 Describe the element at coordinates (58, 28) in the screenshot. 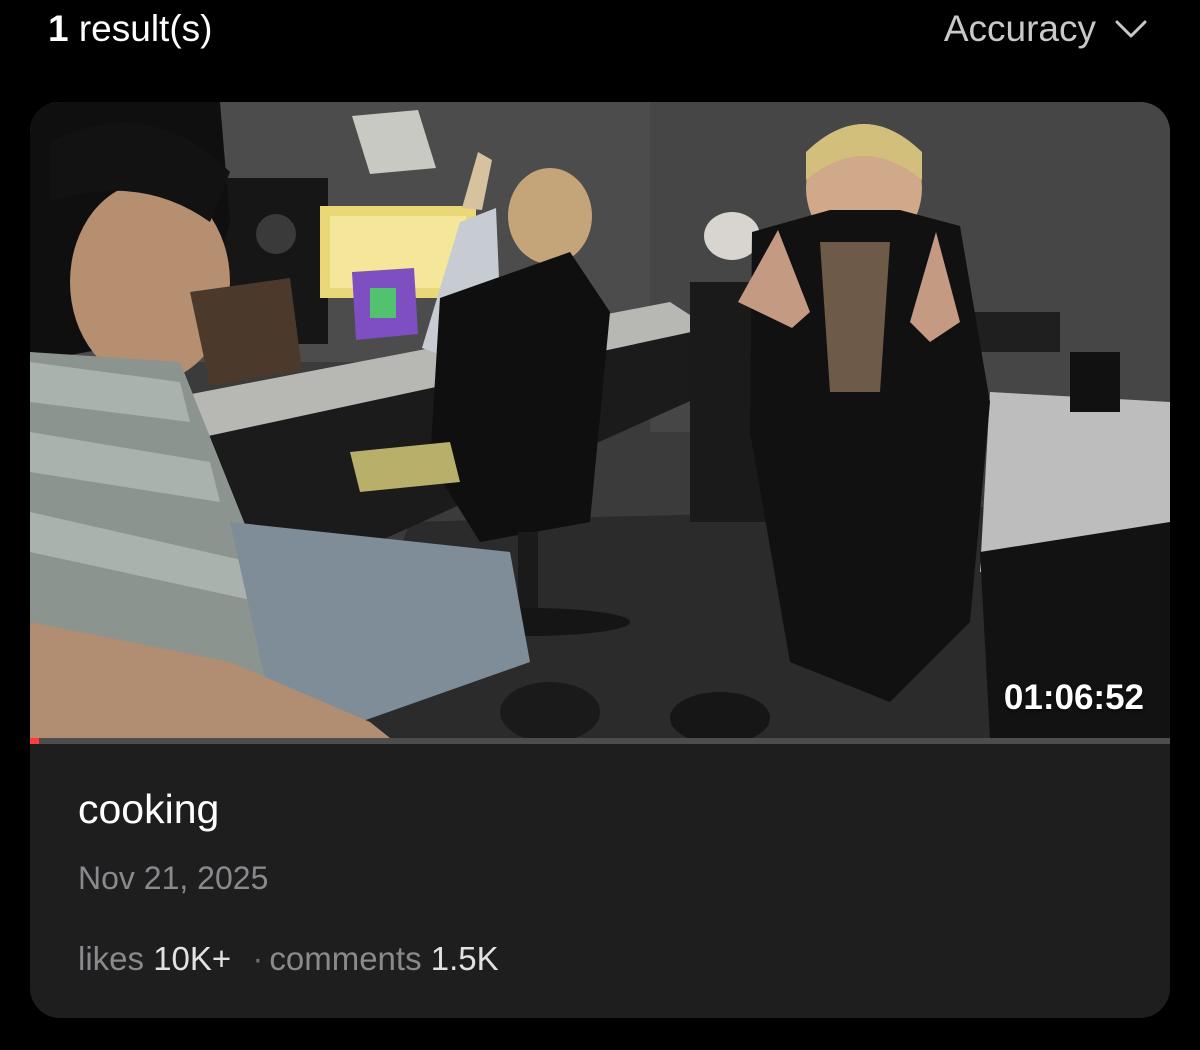

I see `result-count-number: 1` at that location.